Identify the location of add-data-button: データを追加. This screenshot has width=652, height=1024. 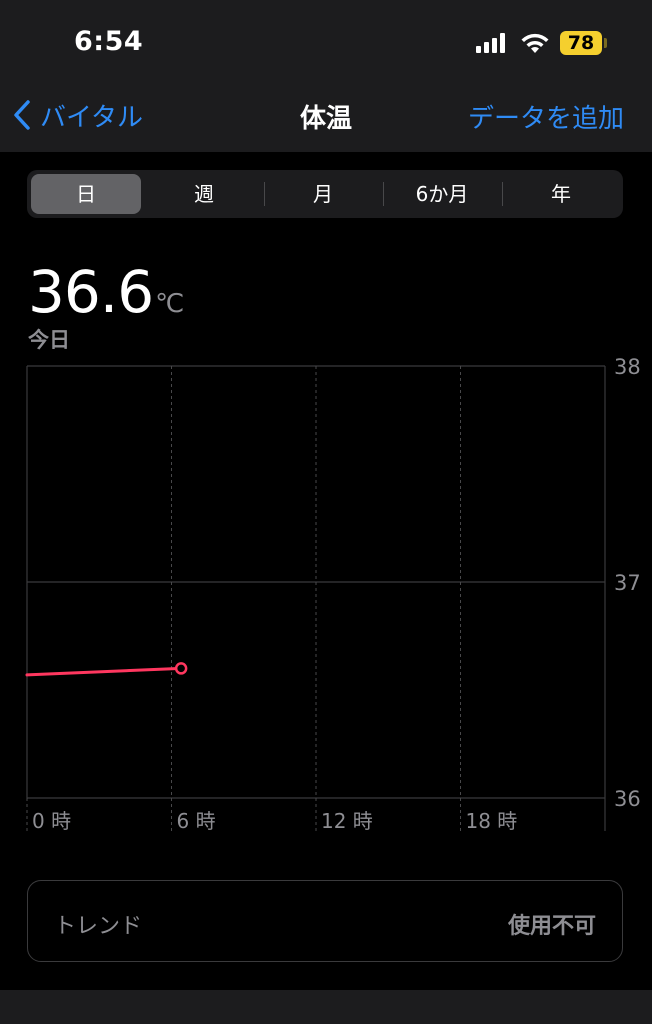
(546, 116).